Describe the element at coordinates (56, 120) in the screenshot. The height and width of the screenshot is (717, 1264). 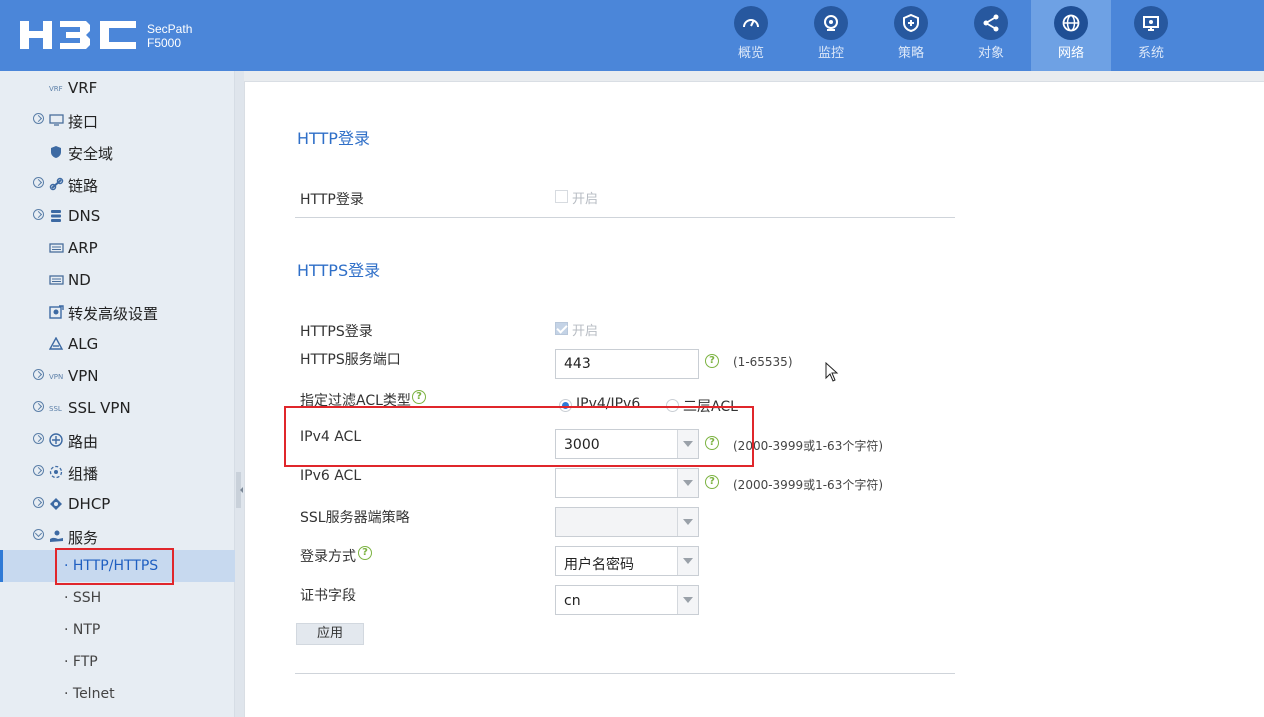
I see `interface-icon` at that location.